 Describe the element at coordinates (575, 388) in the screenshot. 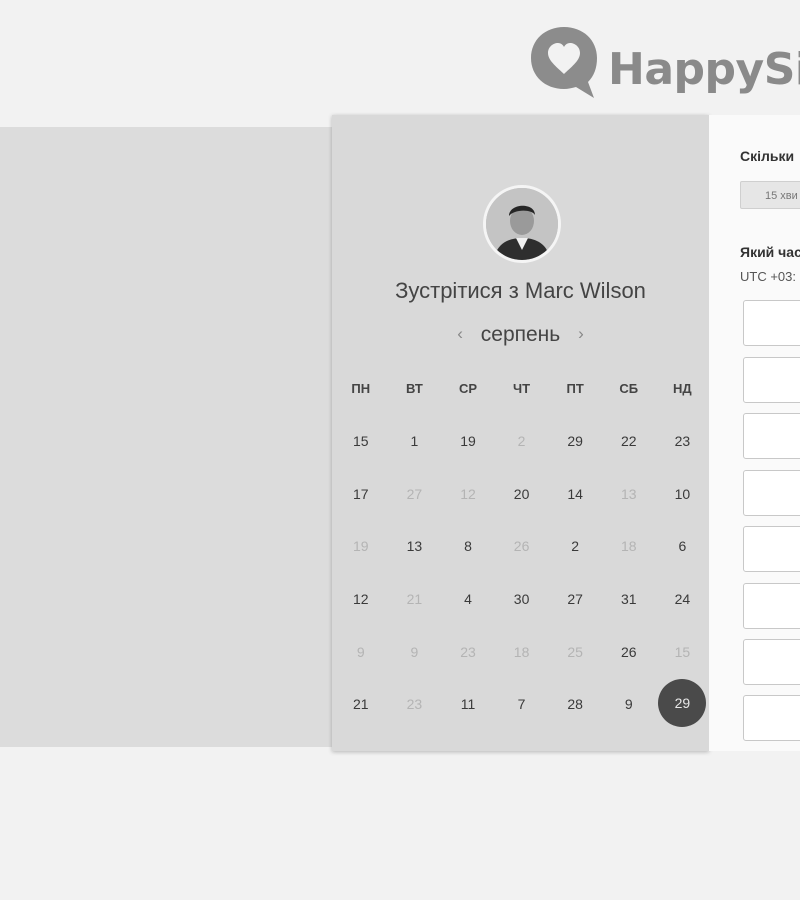

I see `weekday-label: ПТ` at that location.